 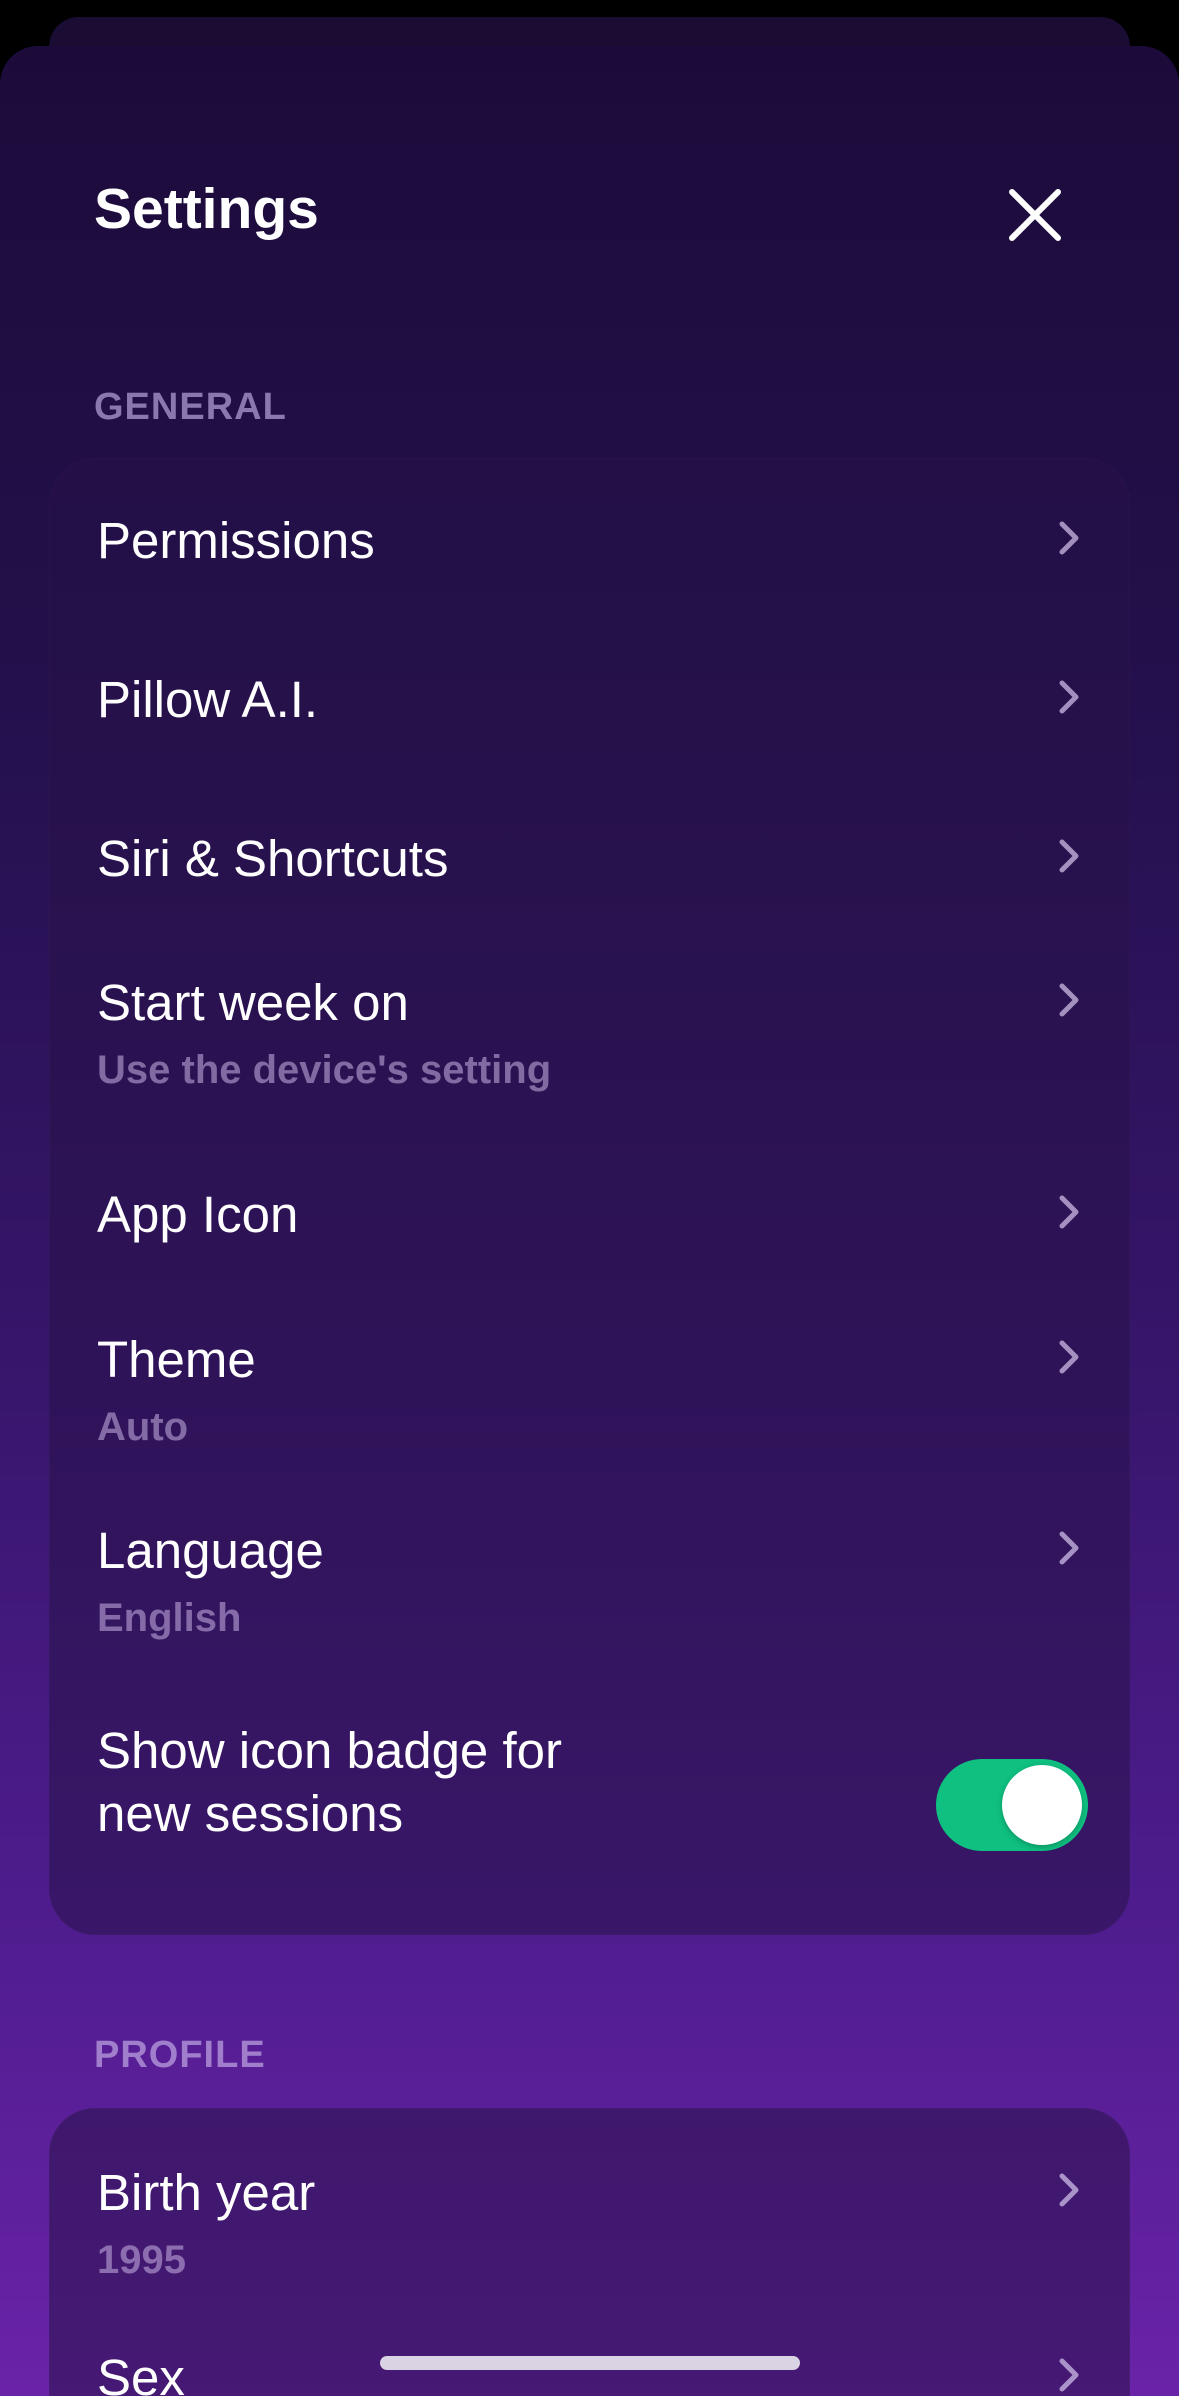 I want to click on row-label: App Icon, so click(x=198, y=1214).